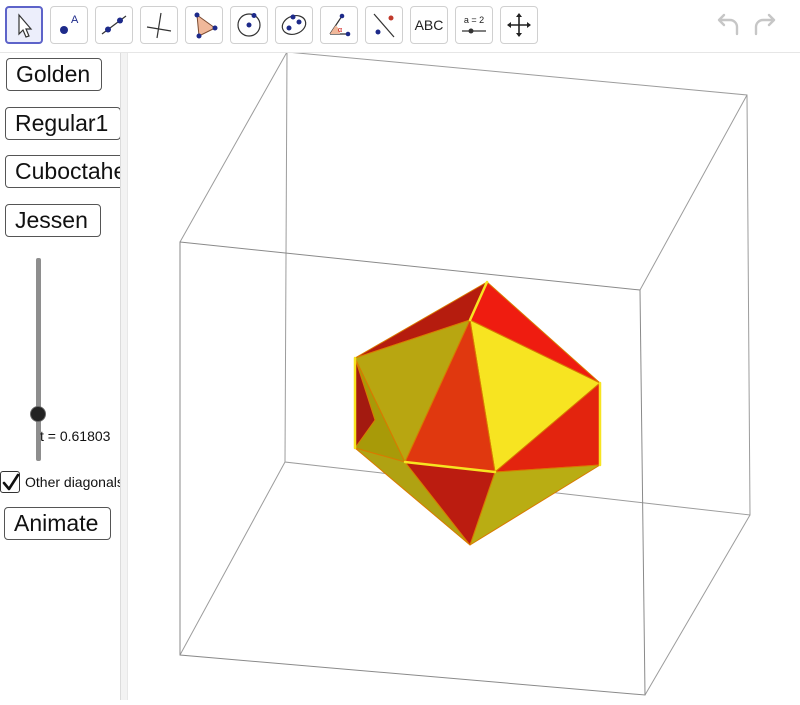 The height and width of the screenshot is (705, 800). Describe the element at coordinates (38, 414) in the screenshot. I see `t-slider-handle` at that location.